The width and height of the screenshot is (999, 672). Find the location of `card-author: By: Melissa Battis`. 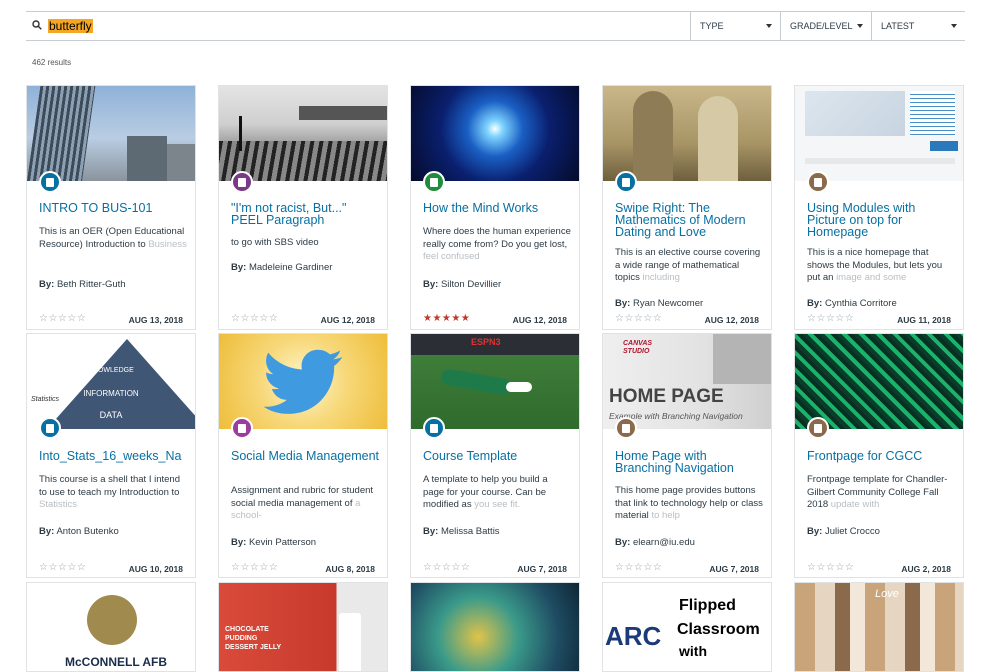

card-author: By: Melissa Battis is located at coordinates (461, 531).